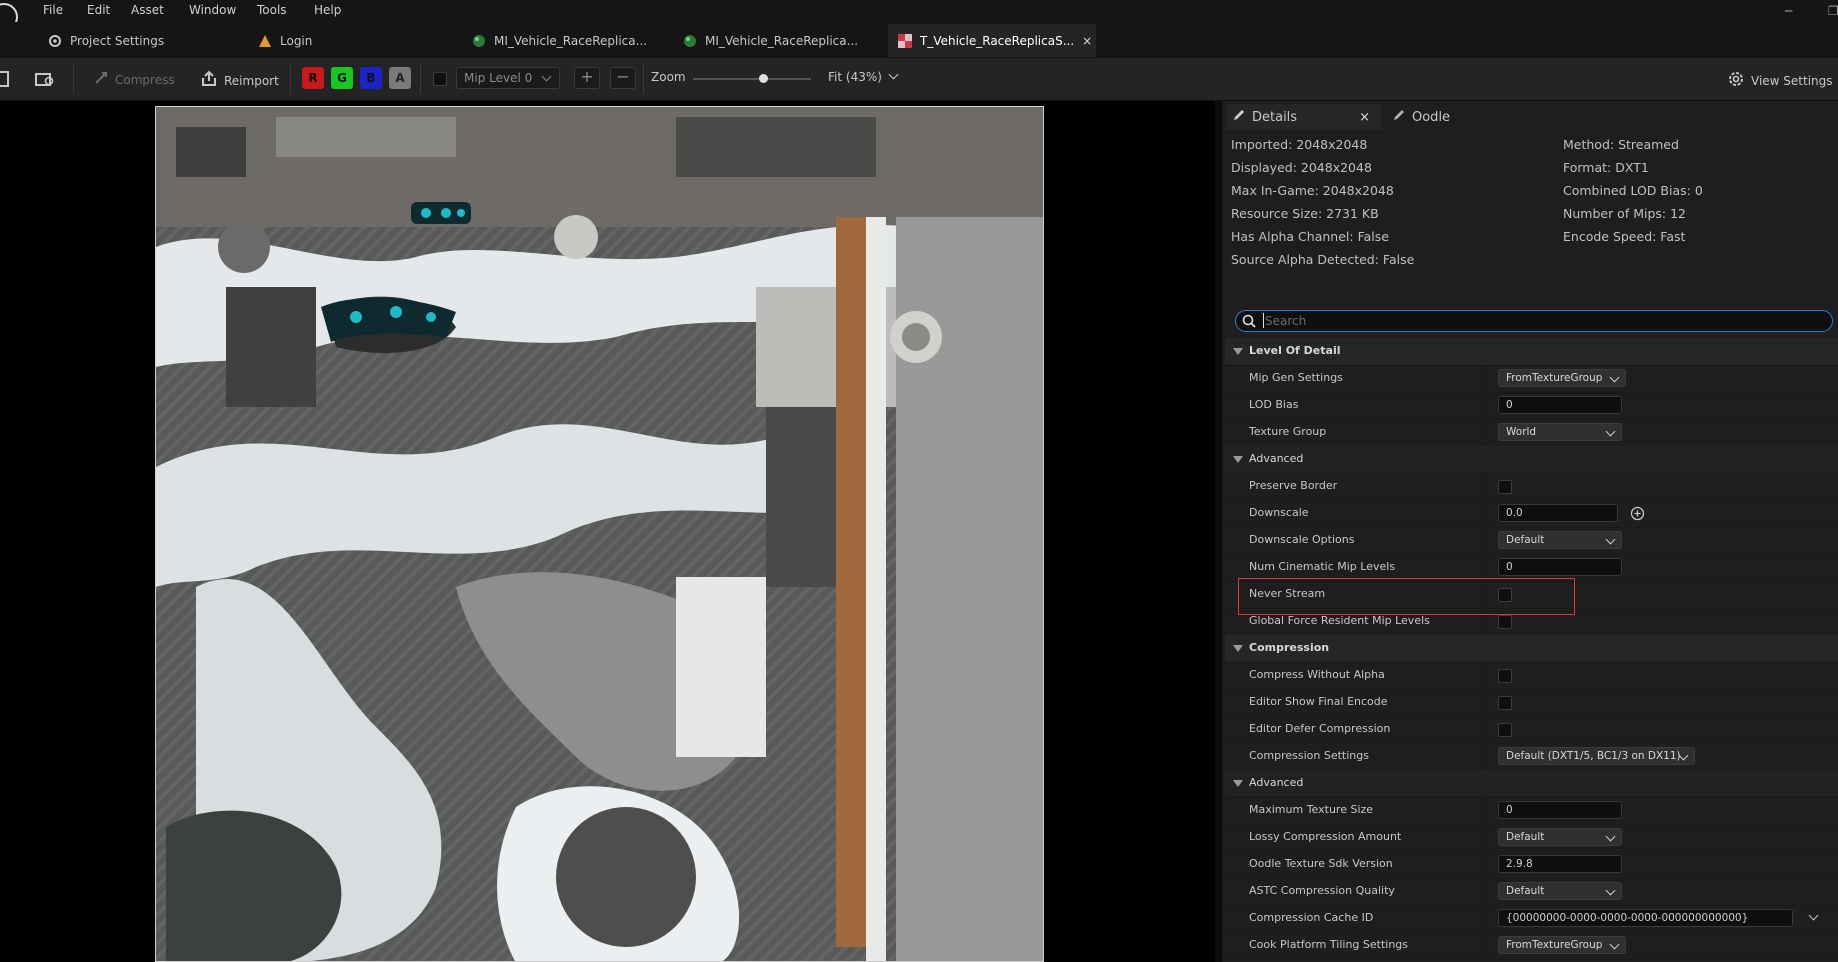 The width and height of the screenshot is (1838, 962). Describe the element at coordinates (1560, 864) in the screenshot. I see `oodle-sdk-version-input: 2.9.8` at that location.